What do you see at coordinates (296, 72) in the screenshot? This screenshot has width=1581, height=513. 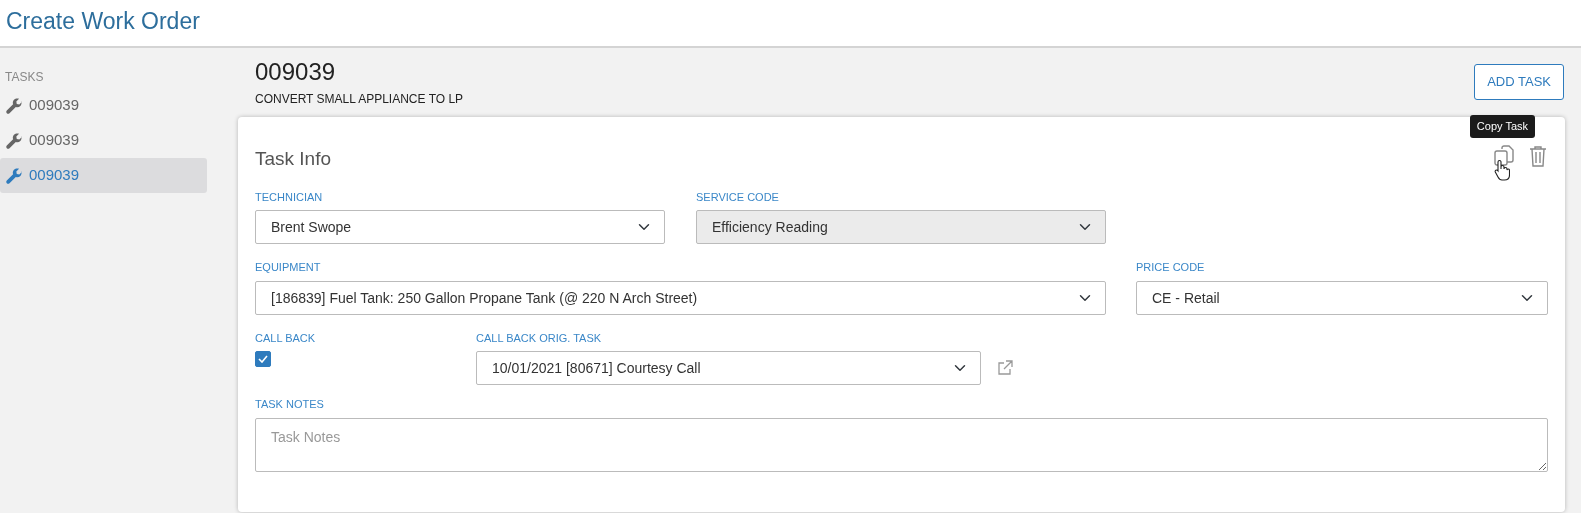 I see `task-number: 009039` at bounding box center [296, 72].